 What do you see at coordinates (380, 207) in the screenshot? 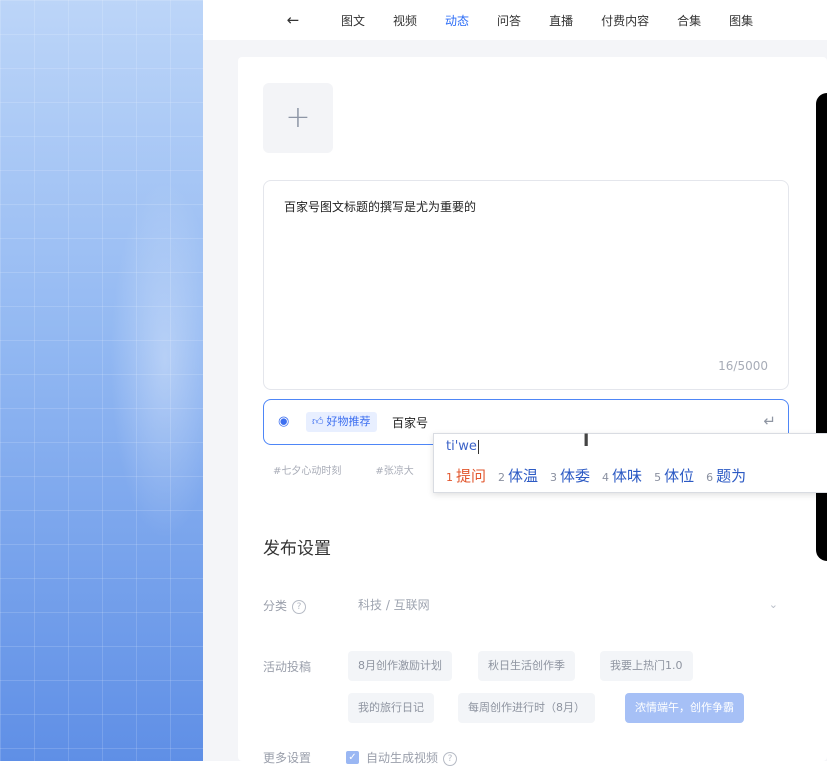
I see `content-text: 百家号图文标题的撰写是尤为重要的` at bounding box center [380, 207].